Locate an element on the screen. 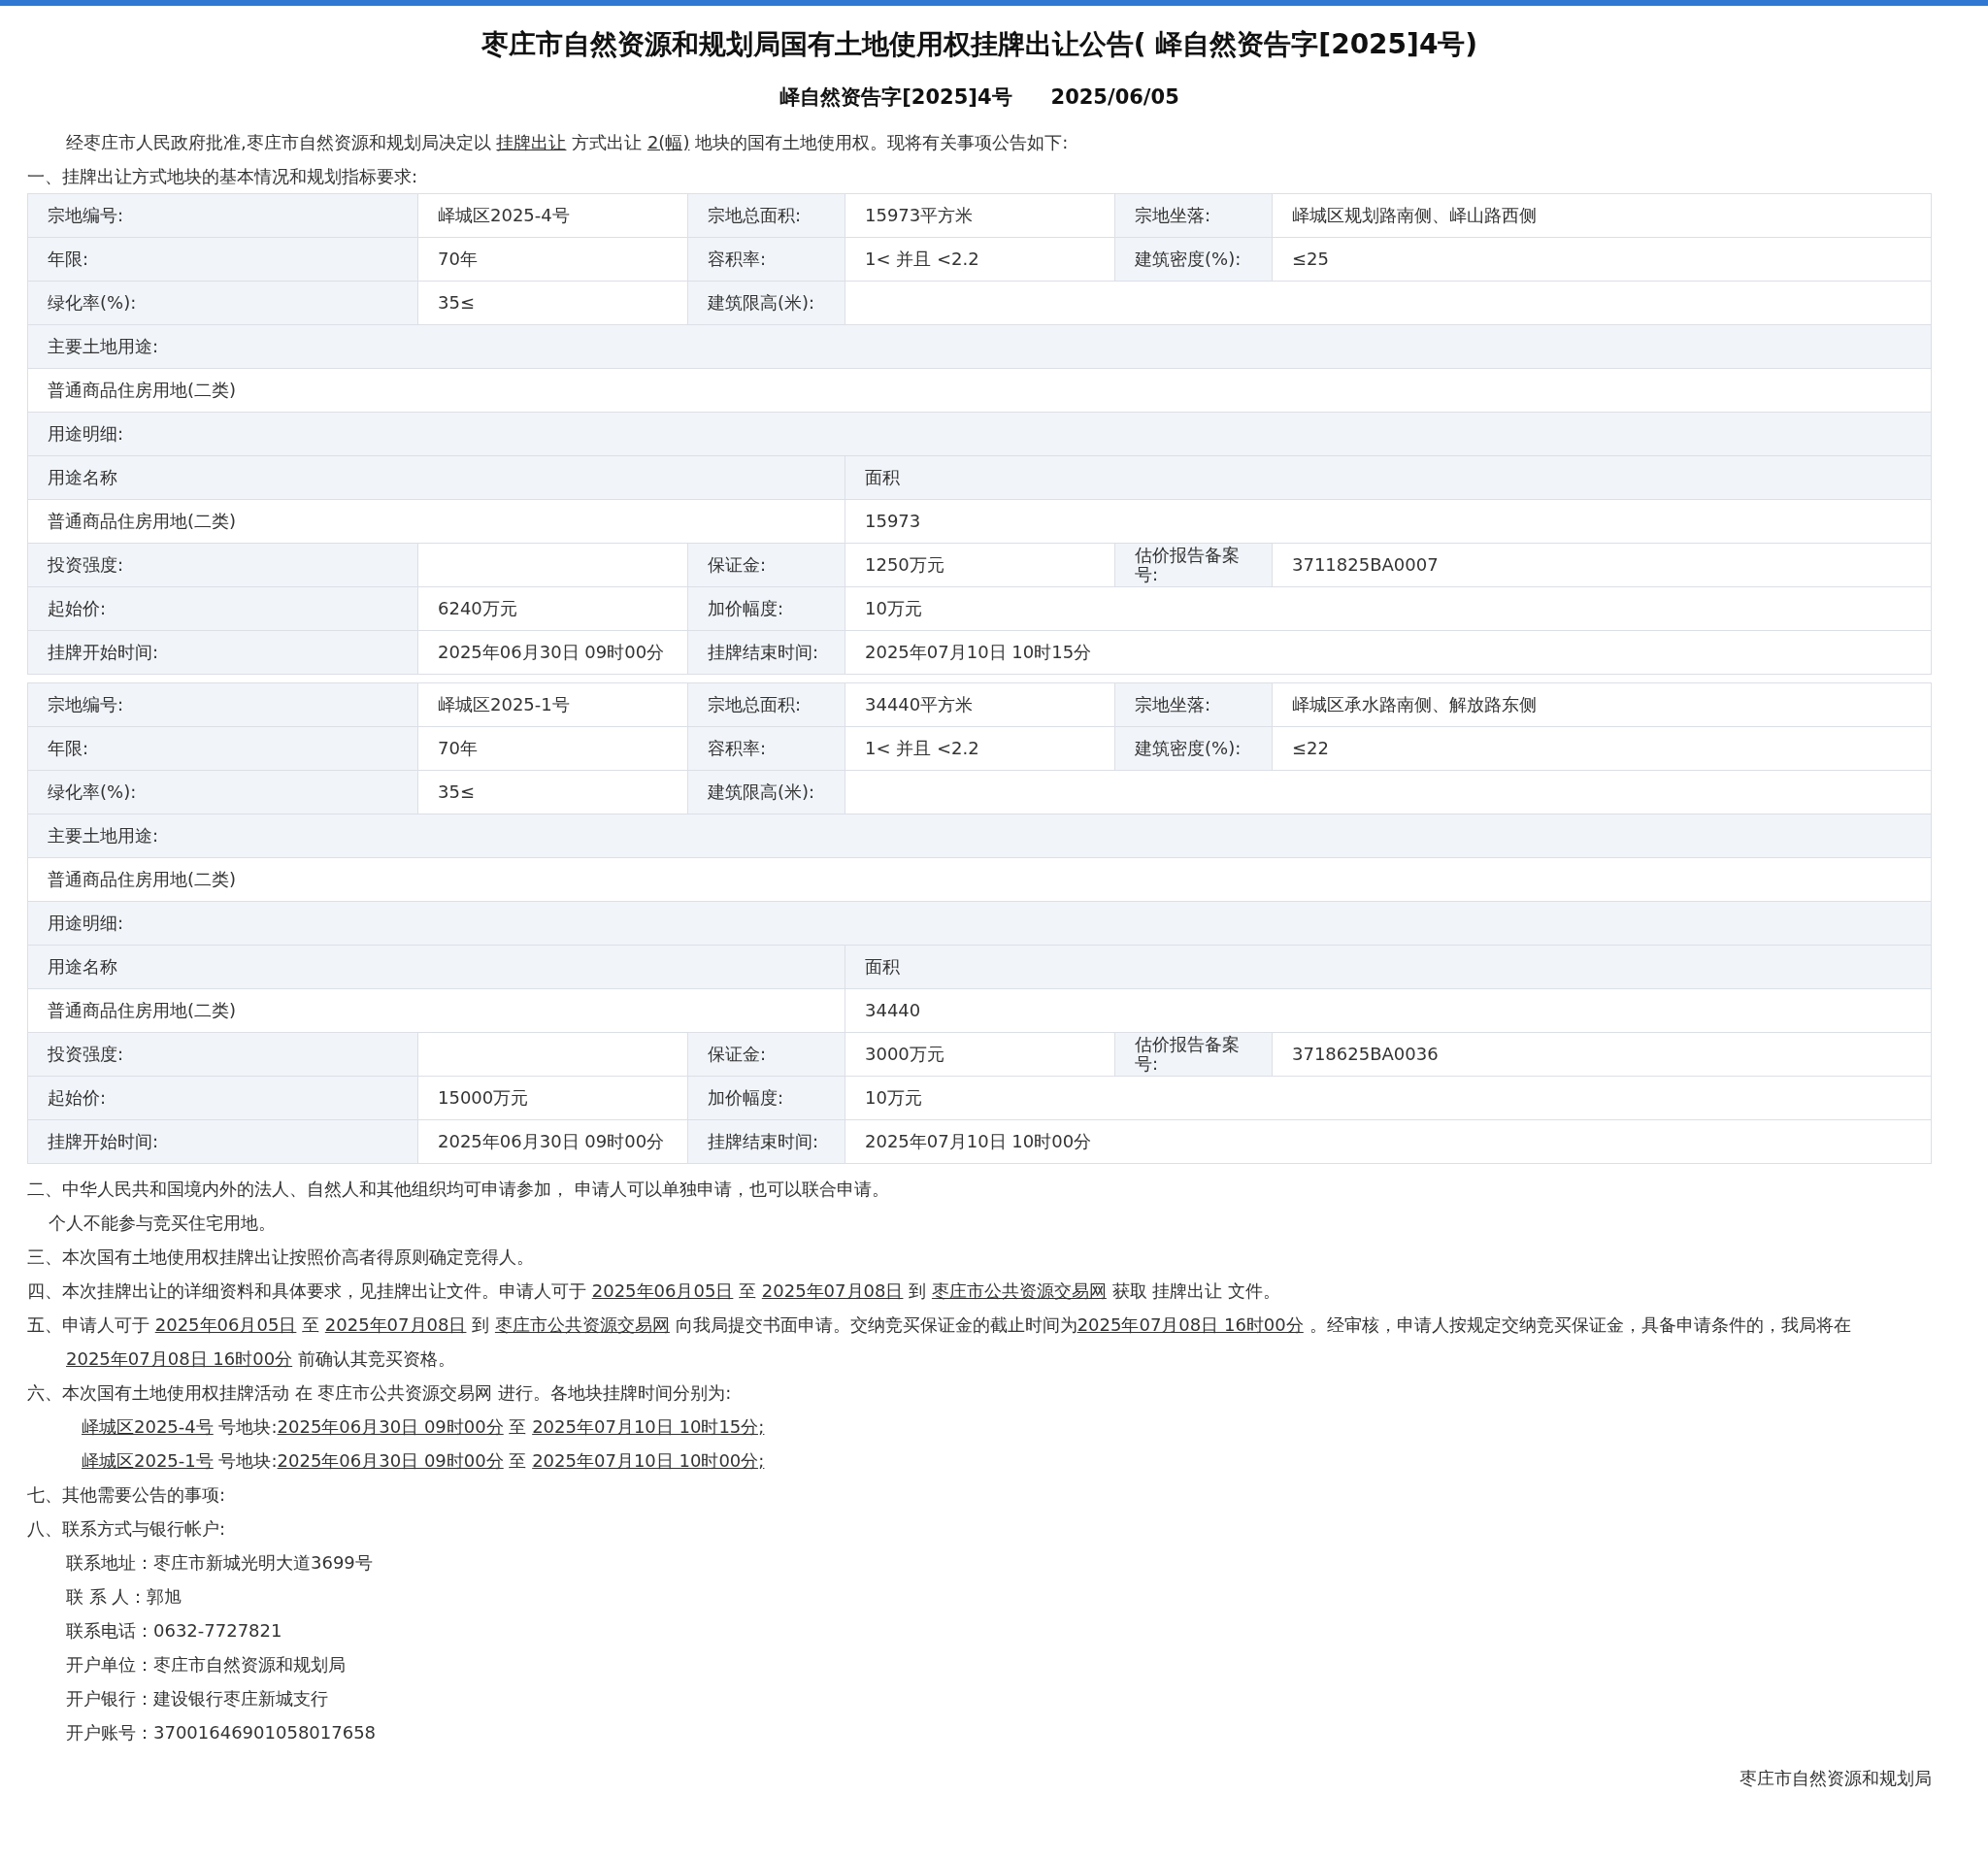 The image size is (1988, 1861). paragraph: 二、中华人民共和国境内外的法人、自然人和其他组织均可申请参加， 申请人可以单独申请，也可以联合申请。 is located at coordinates (459, 1189).